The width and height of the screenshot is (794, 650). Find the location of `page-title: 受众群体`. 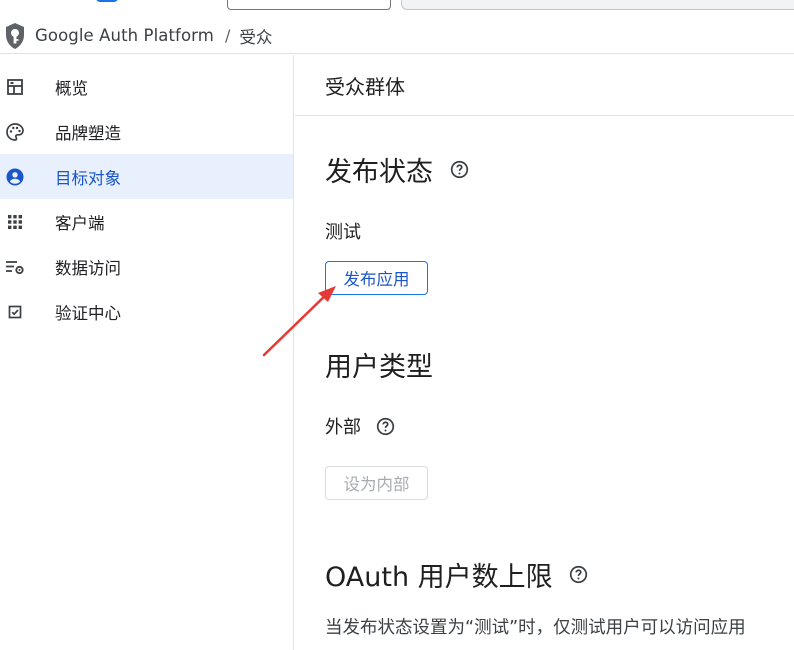

page-title: 受众群体 is located at coordinates (365, 86).